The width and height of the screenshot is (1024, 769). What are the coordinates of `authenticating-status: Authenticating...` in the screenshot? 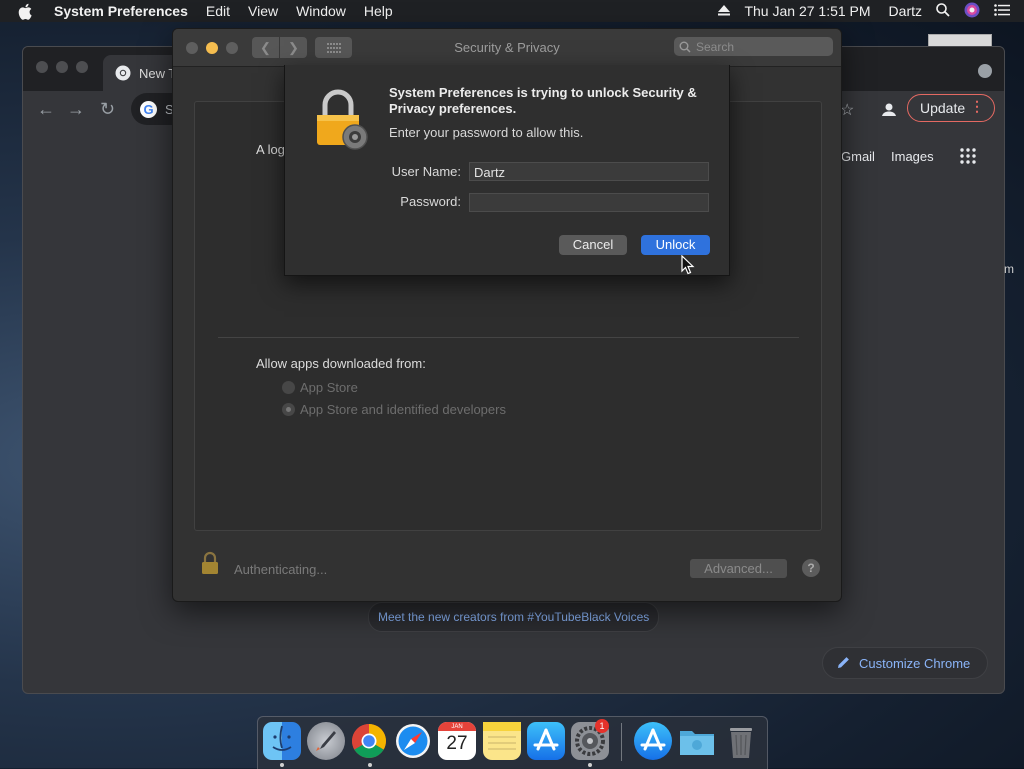 It's located at (281, 569).